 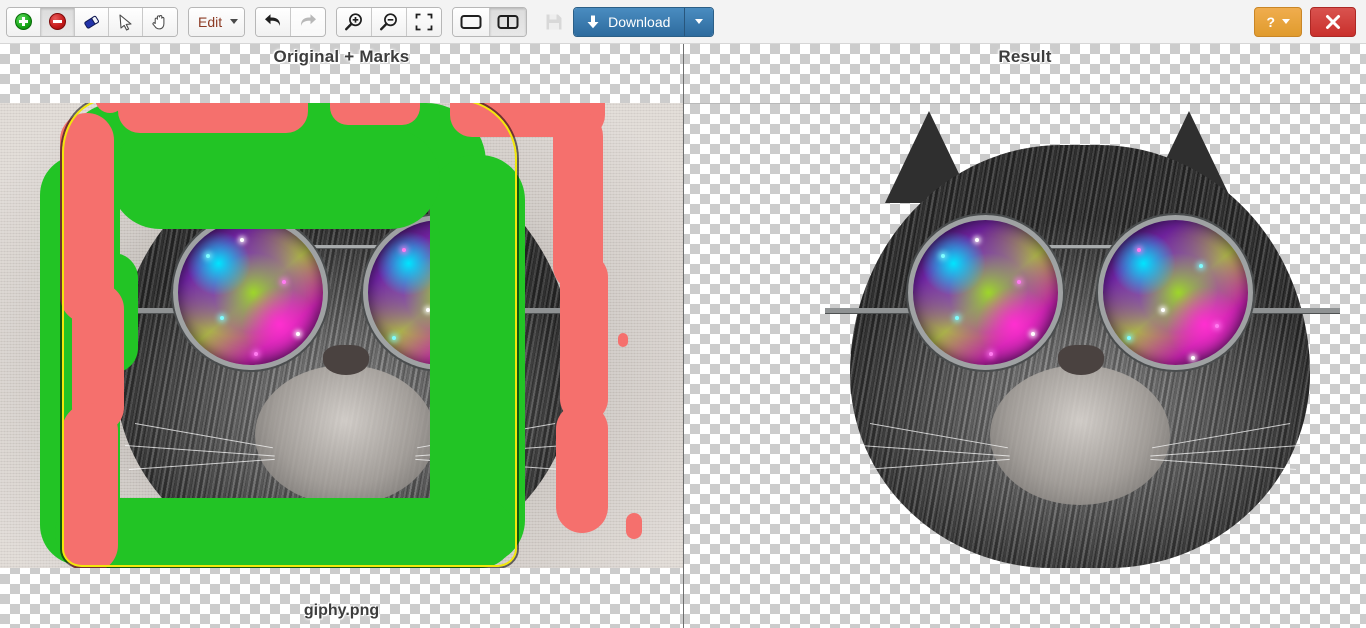 I want to click on download-dropdown-button, so click(x=699, y=21).